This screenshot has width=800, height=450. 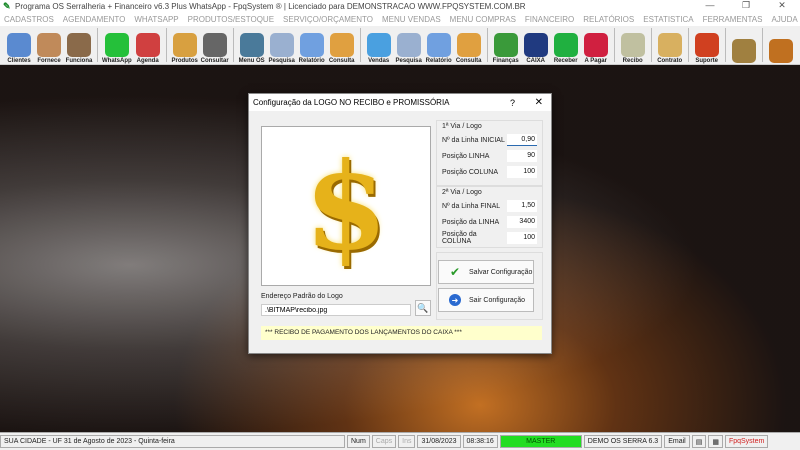 I want to click on menu-item-7: FINANCEIRO, so click(x=549, y=19).